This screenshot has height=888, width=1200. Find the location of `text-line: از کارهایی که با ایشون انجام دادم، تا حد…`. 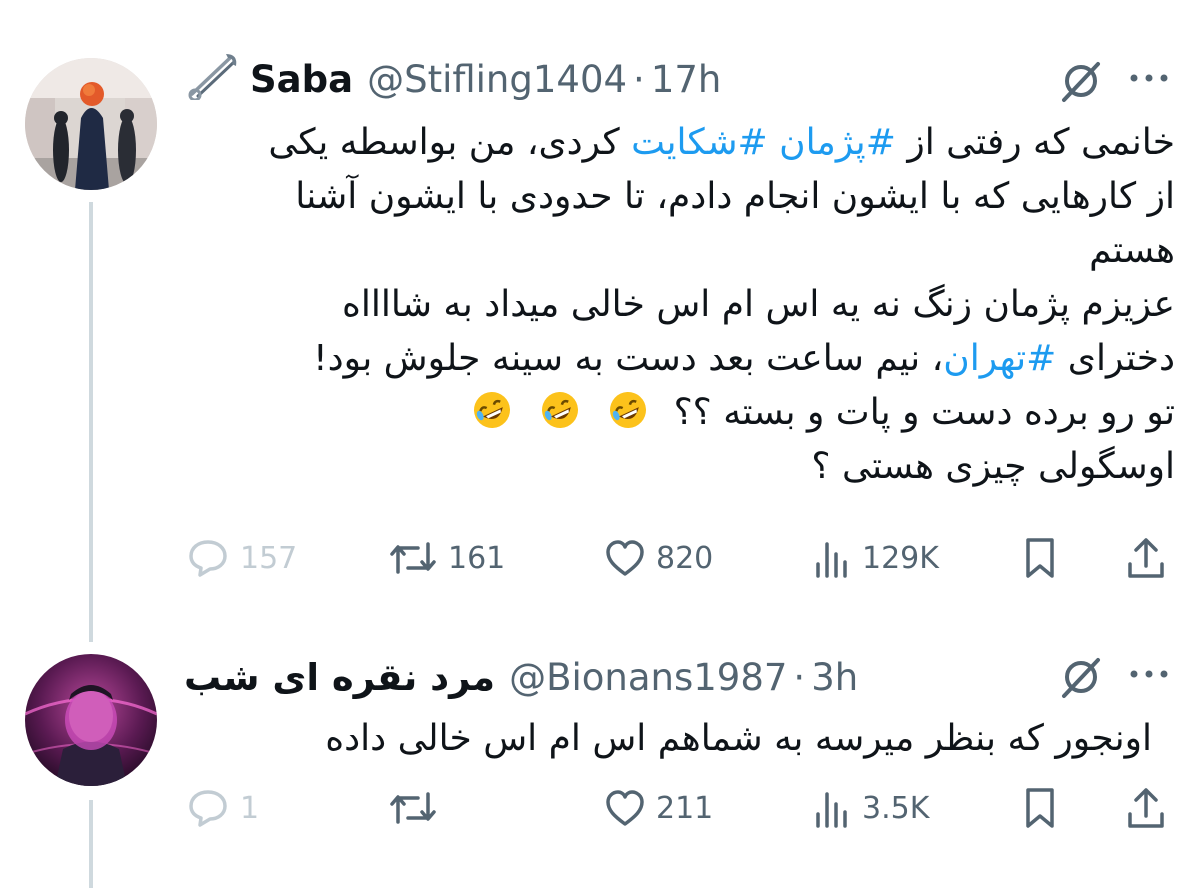

text-line: از کارهایی که با ایشون انجام دادم، تا حد… is located at coordinates (735, 196).